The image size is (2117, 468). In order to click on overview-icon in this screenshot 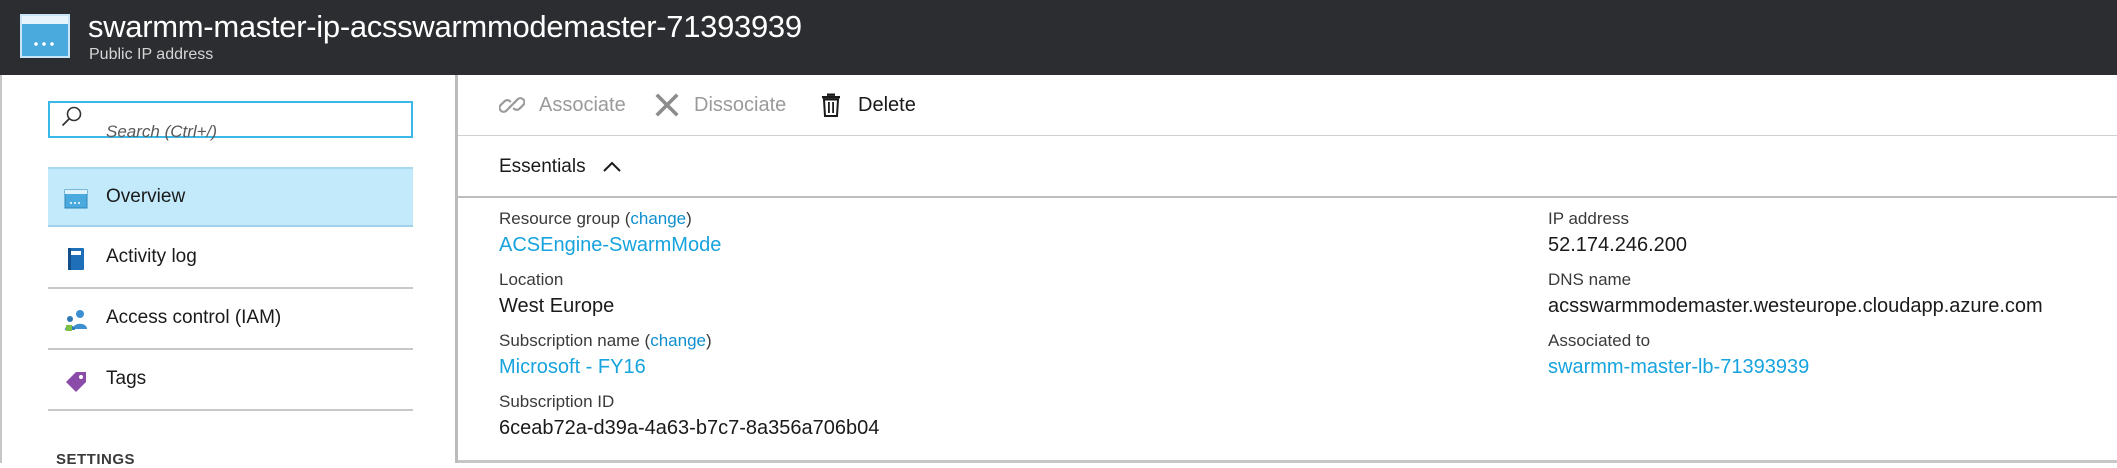, I will do `click(76, 199)`.